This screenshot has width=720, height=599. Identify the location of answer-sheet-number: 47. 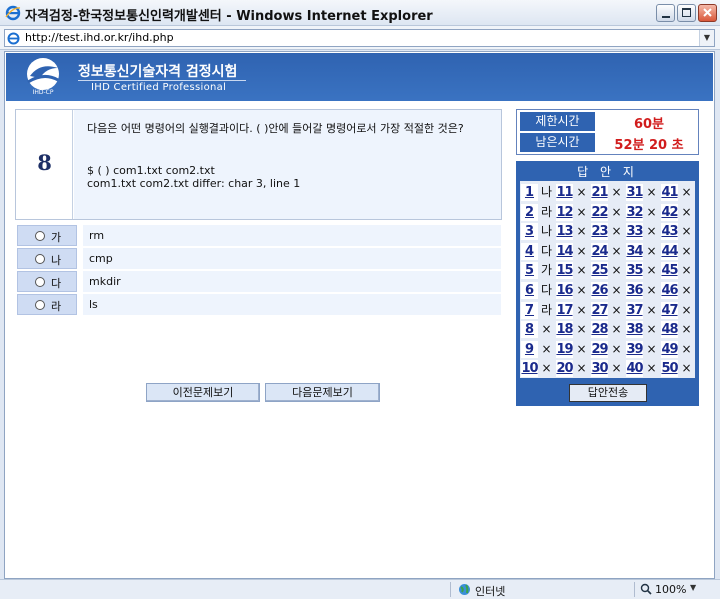
(670, 310).